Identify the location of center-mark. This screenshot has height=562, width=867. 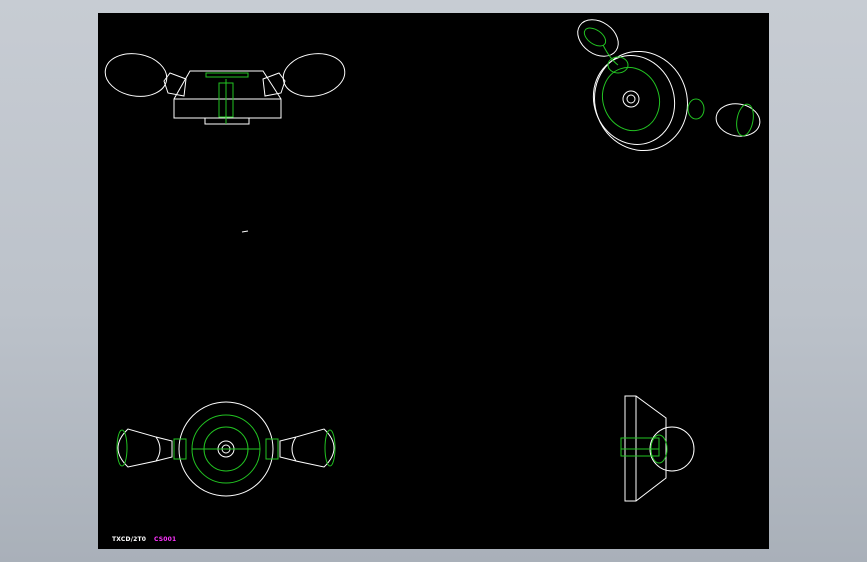
(245, 231).